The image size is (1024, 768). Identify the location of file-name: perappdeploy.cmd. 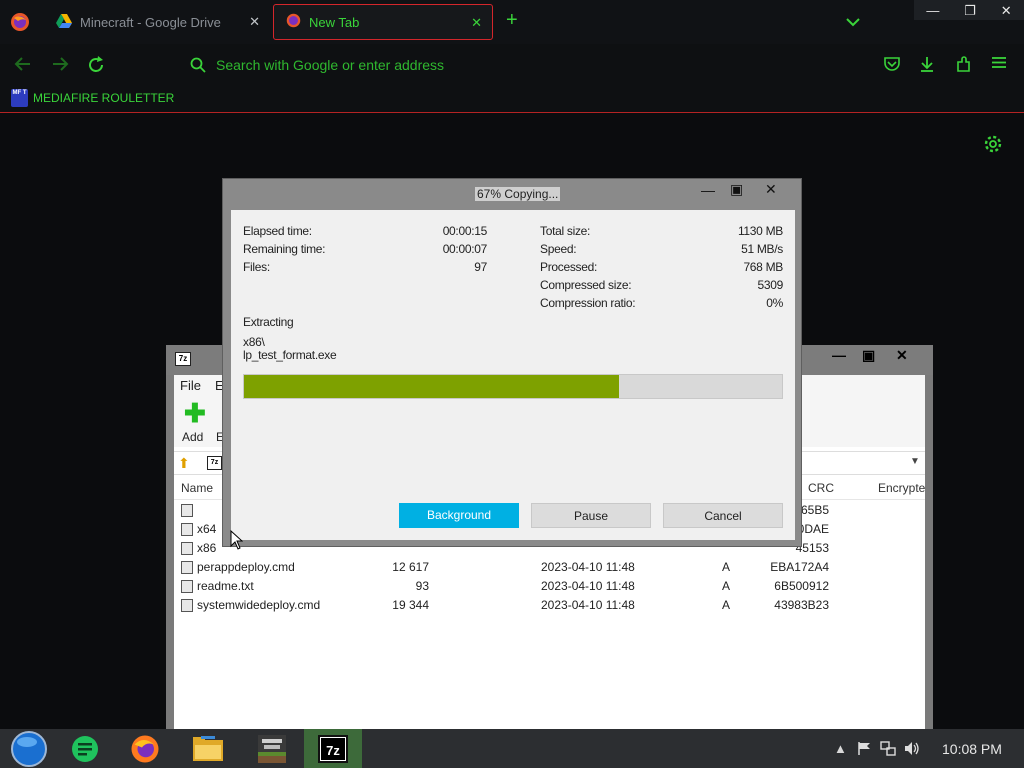
(246, 567).